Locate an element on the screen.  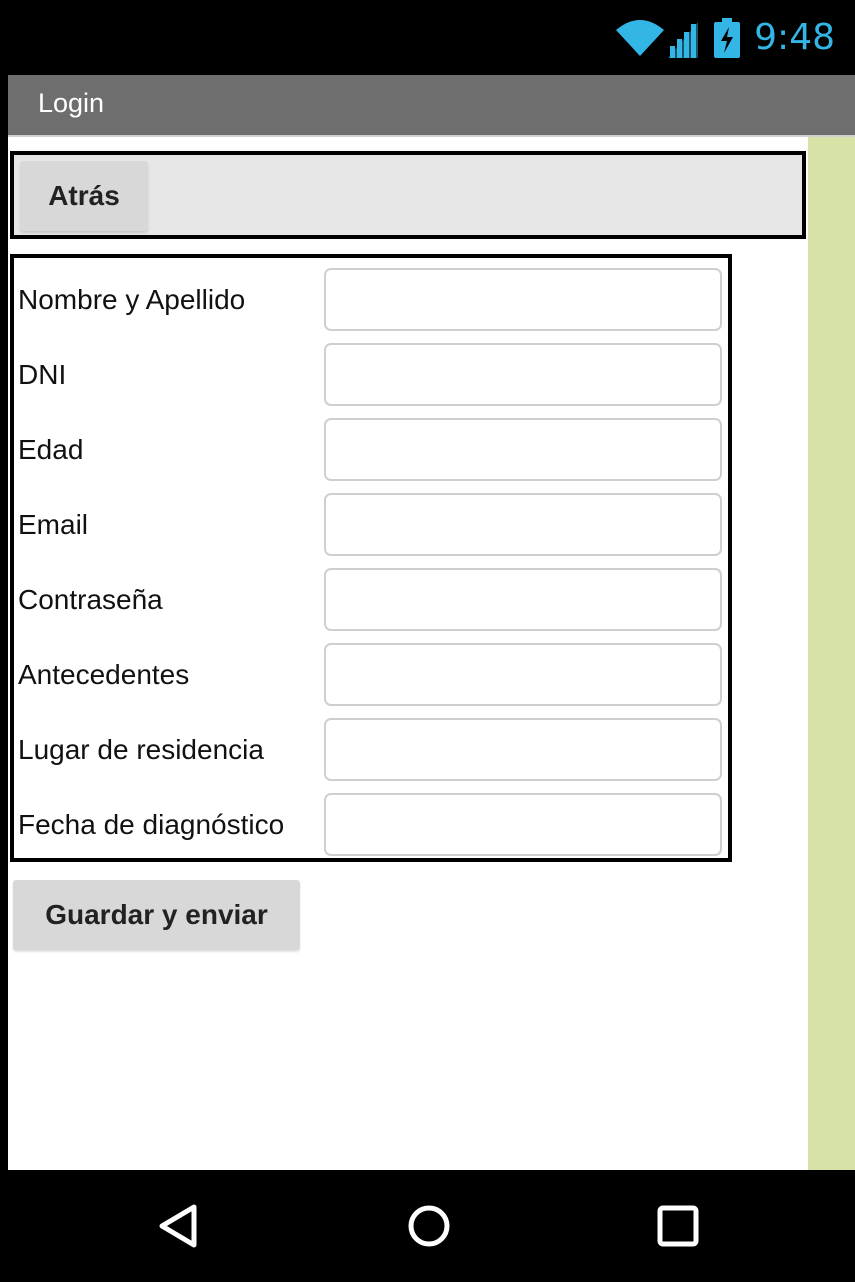
action-bar: Login is located at coordinates (431, 106).